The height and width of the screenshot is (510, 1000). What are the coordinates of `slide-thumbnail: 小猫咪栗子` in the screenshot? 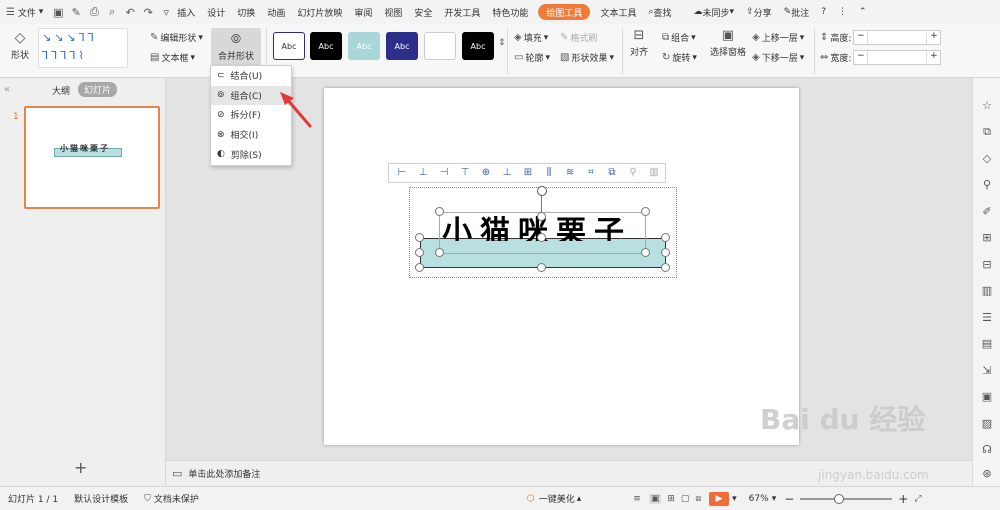 It's located at (92, 157).